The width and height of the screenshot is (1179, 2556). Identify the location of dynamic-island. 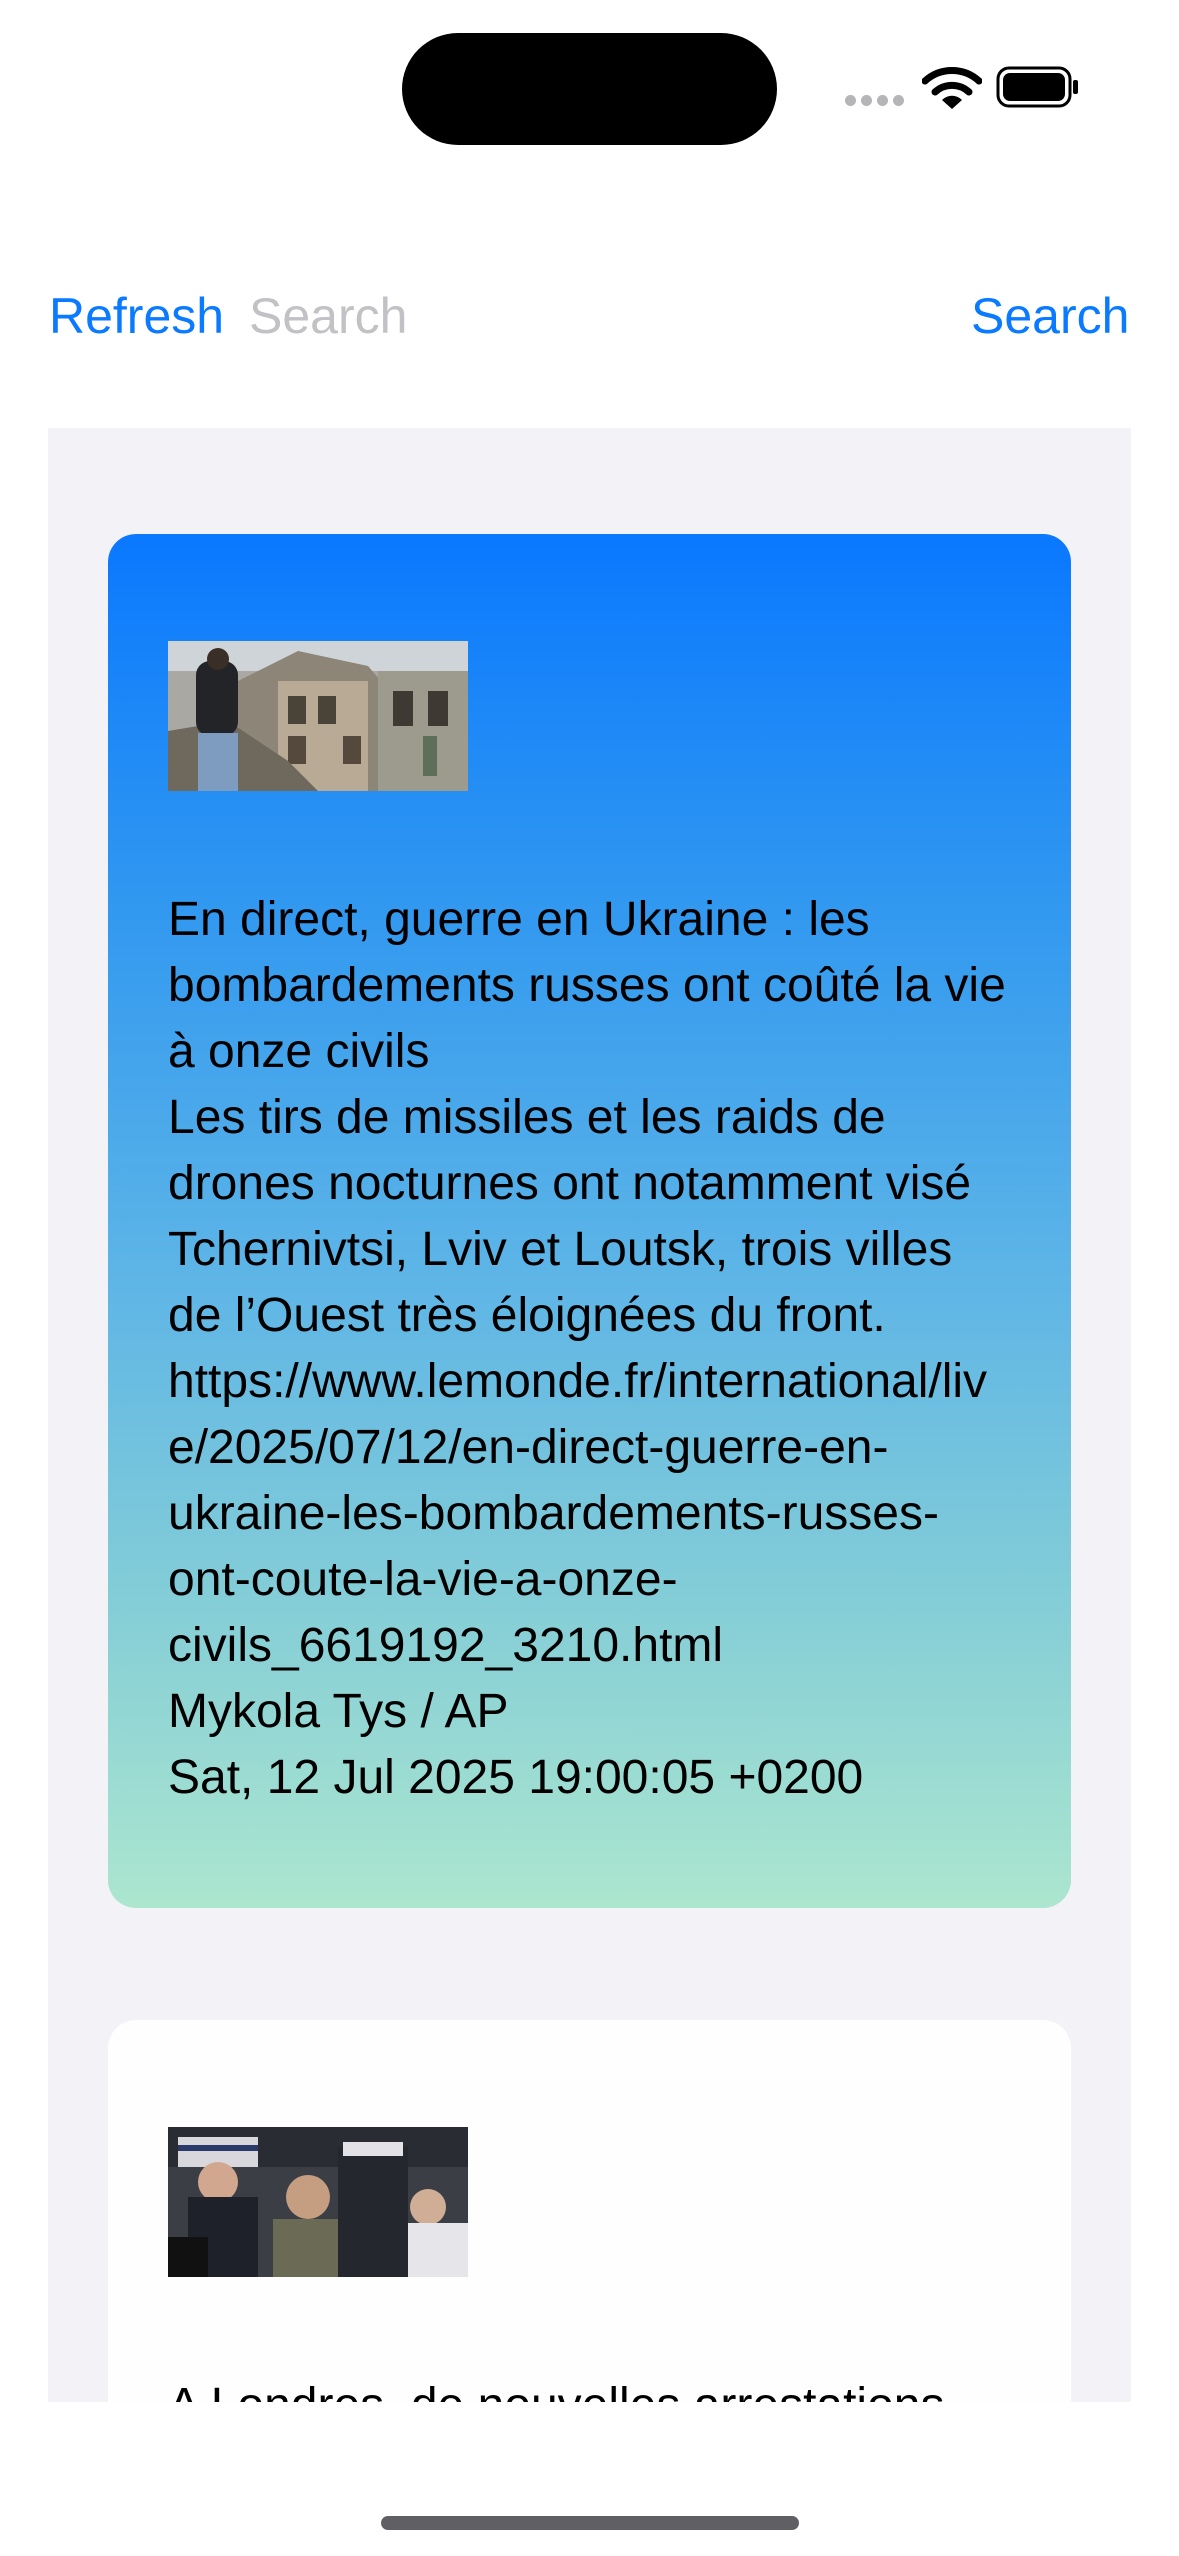
(589, 89).